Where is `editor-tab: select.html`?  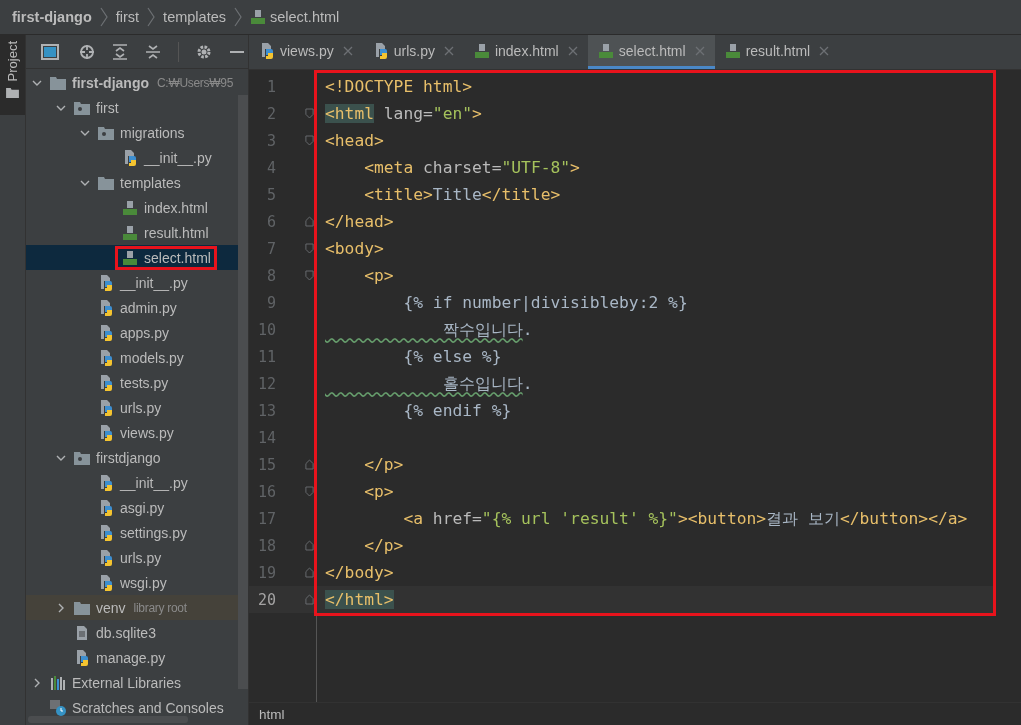 editor-tab: select.html is located at coordinates (651, 52).